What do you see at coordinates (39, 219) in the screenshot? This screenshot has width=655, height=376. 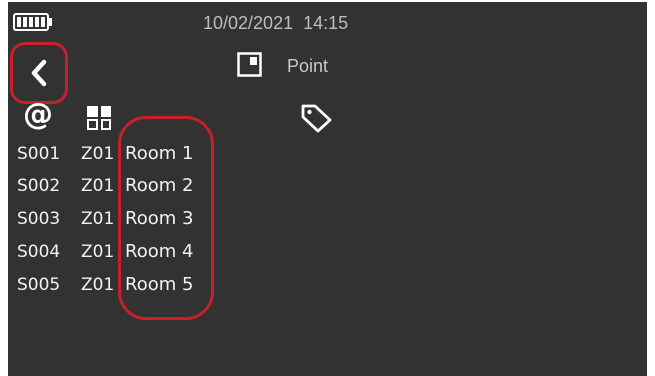 I see `point-id: S003` at bounding box center [39, 219].